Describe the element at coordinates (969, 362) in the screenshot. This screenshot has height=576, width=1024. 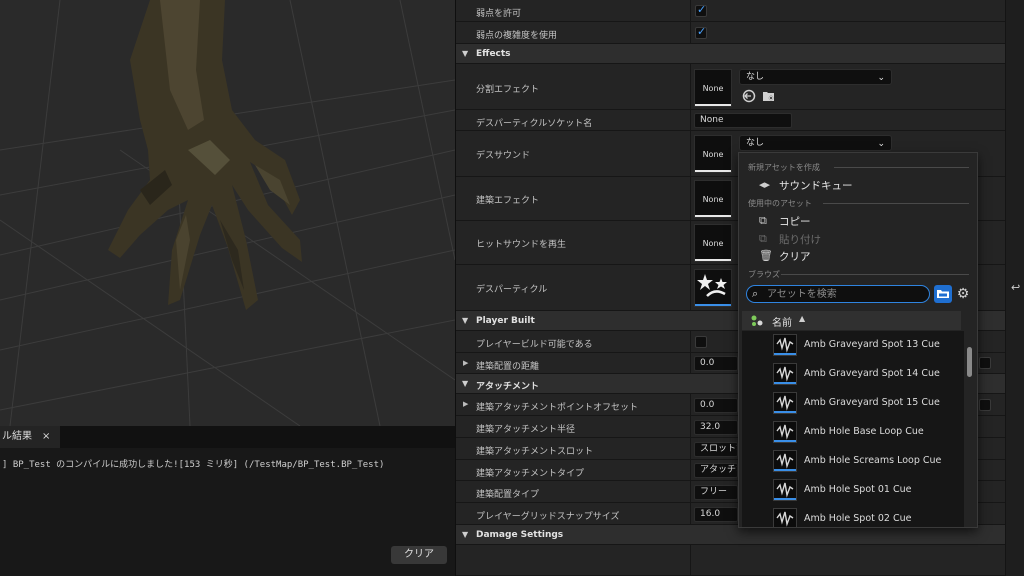
I see `scrollbar-thumb` at that location.